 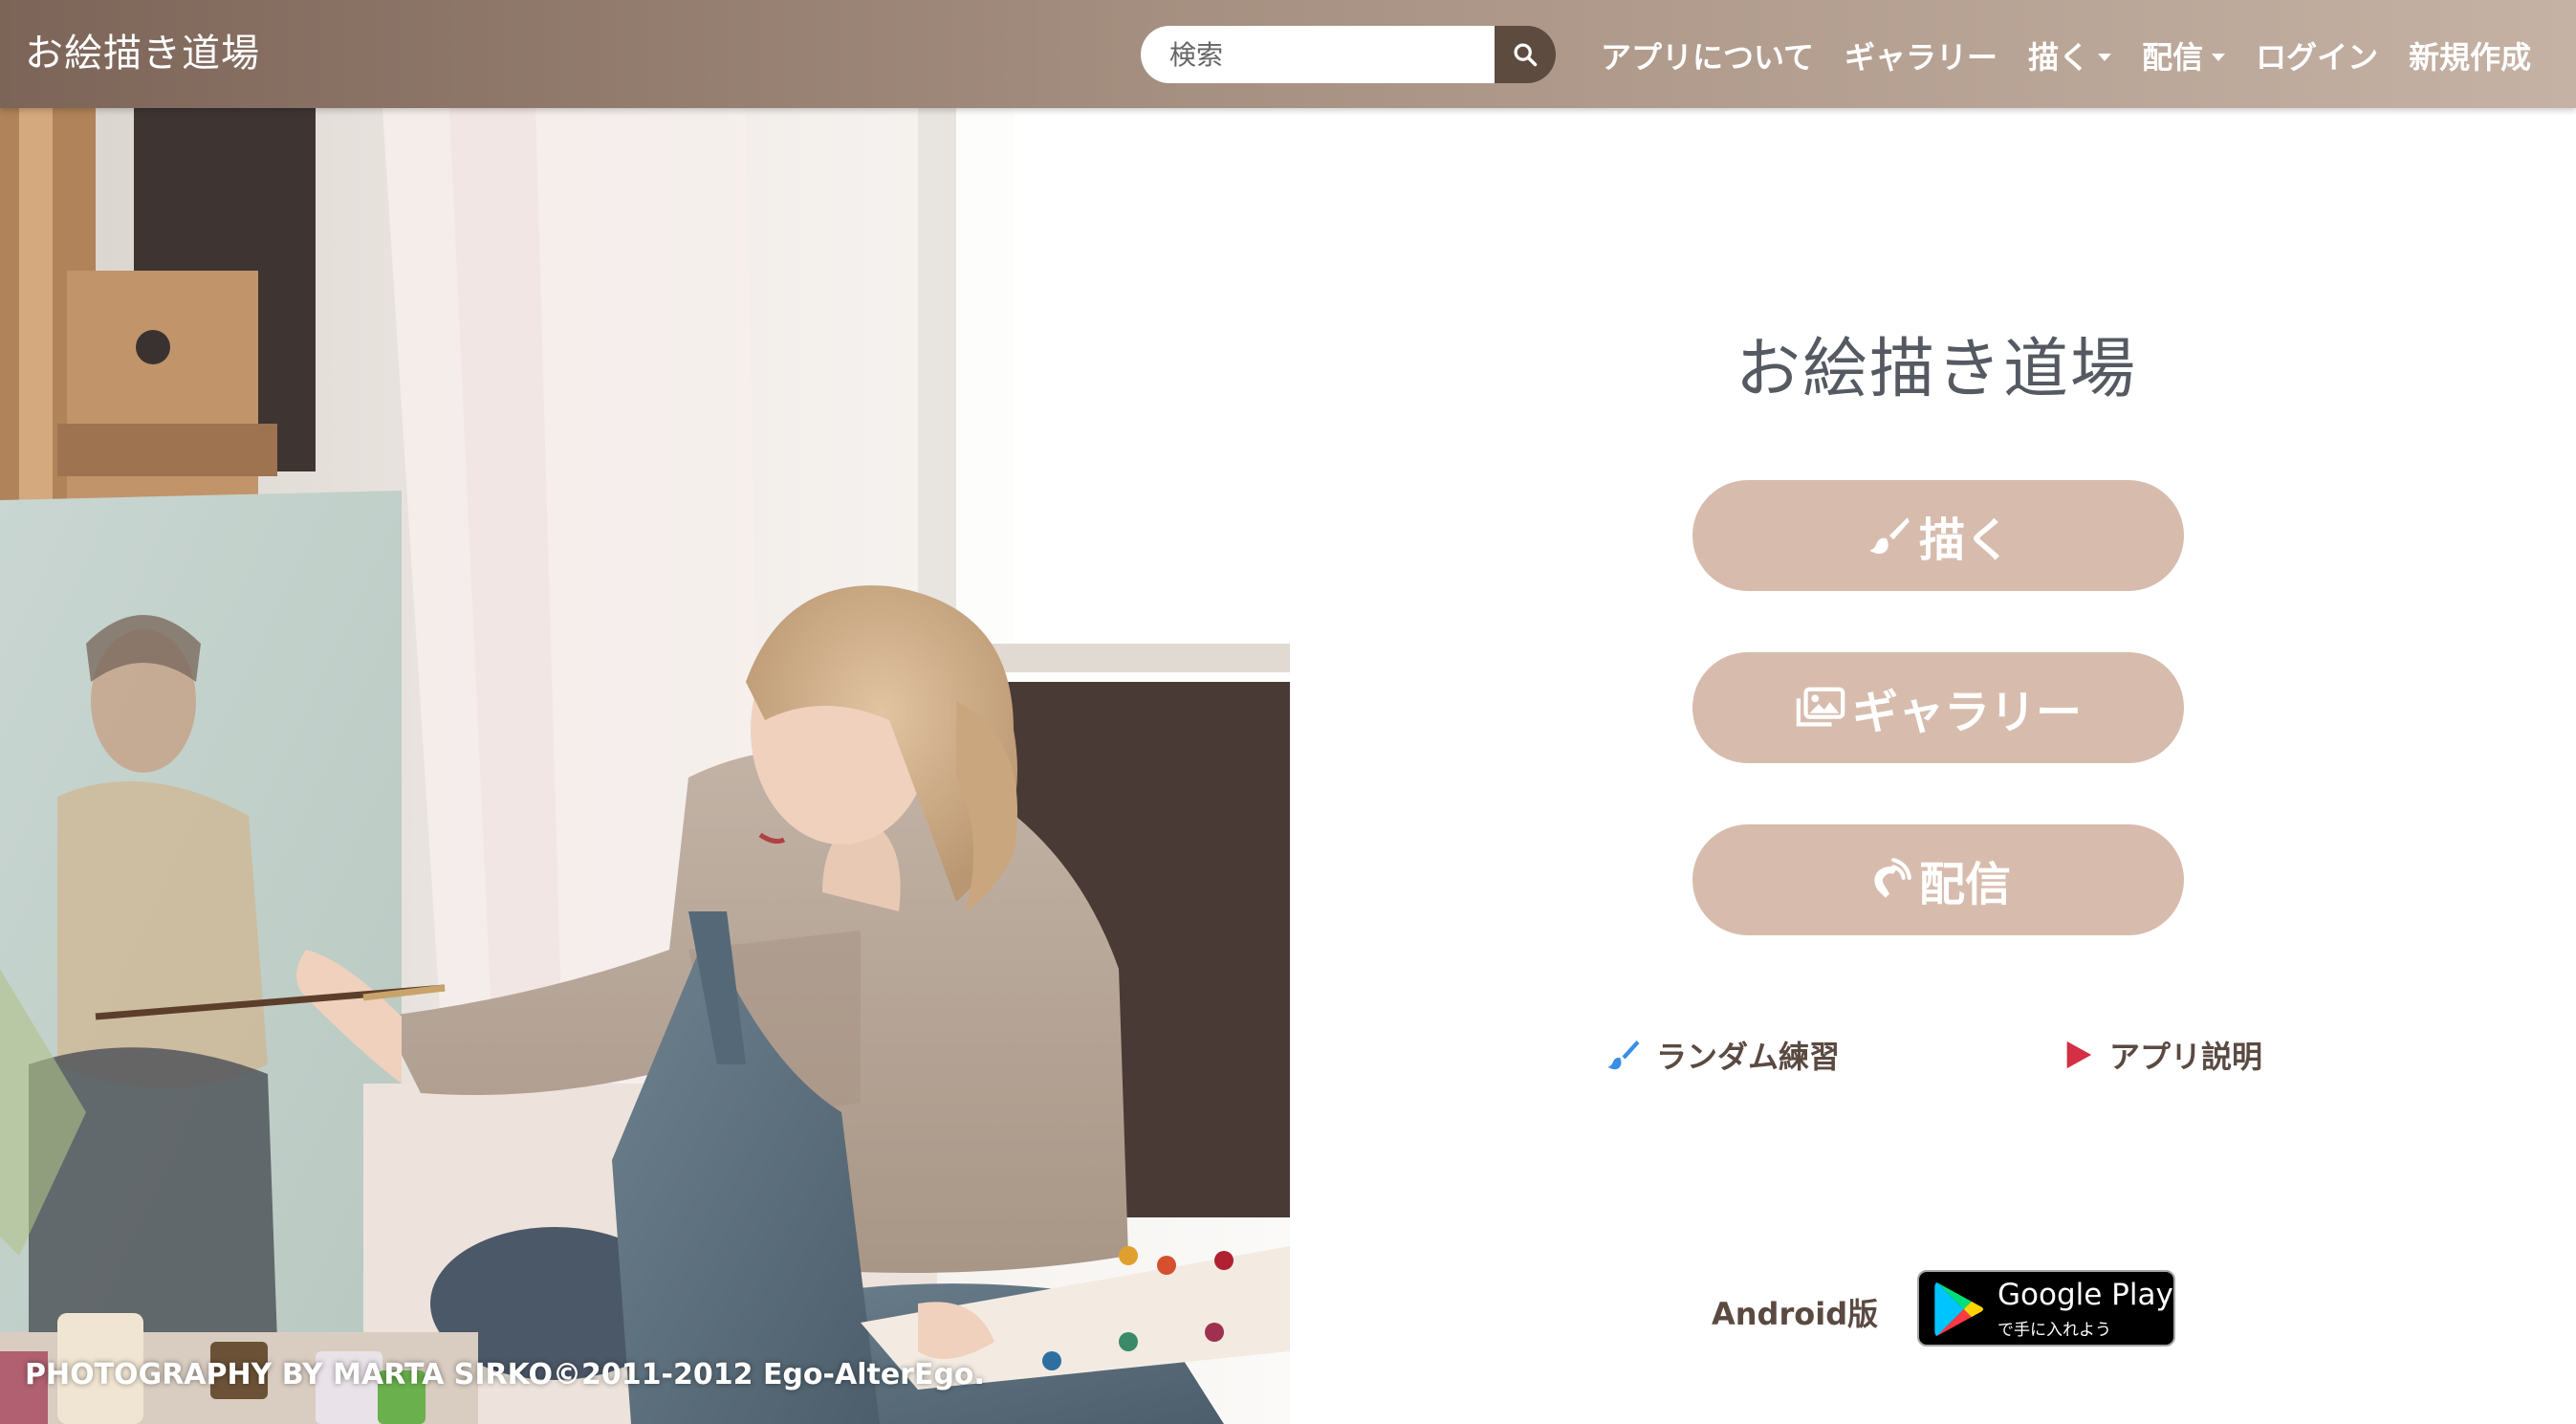 I want to click on search-form, so click(x=1348, y=55).